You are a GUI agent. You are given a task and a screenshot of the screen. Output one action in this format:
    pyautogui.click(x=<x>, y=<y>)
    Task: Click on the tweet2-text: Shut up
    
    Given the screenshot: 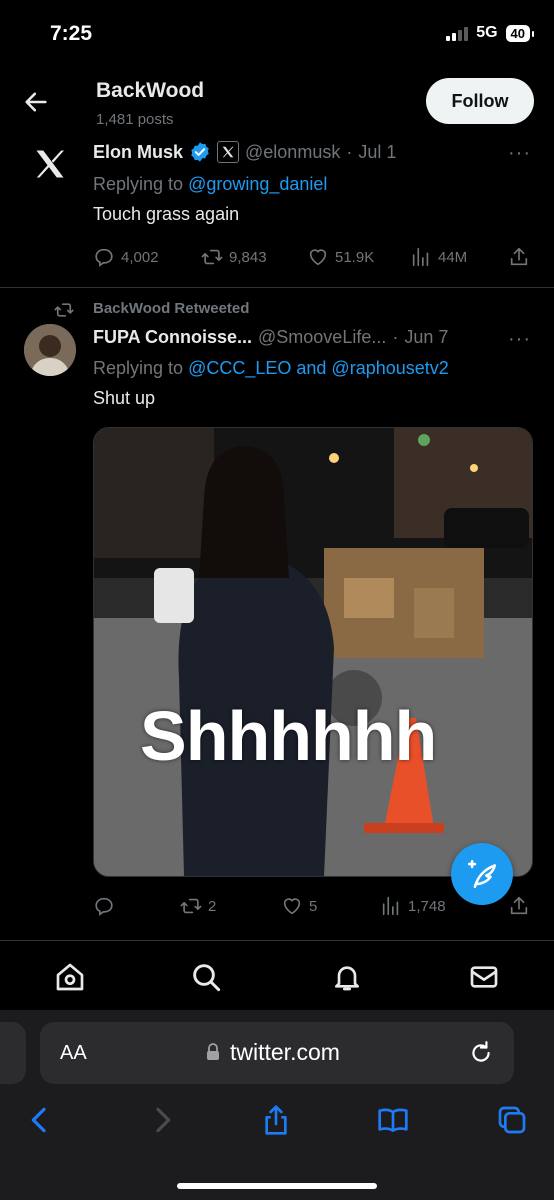 What is the action you would take?
    pyautogui.click(x=124, y=398)
    